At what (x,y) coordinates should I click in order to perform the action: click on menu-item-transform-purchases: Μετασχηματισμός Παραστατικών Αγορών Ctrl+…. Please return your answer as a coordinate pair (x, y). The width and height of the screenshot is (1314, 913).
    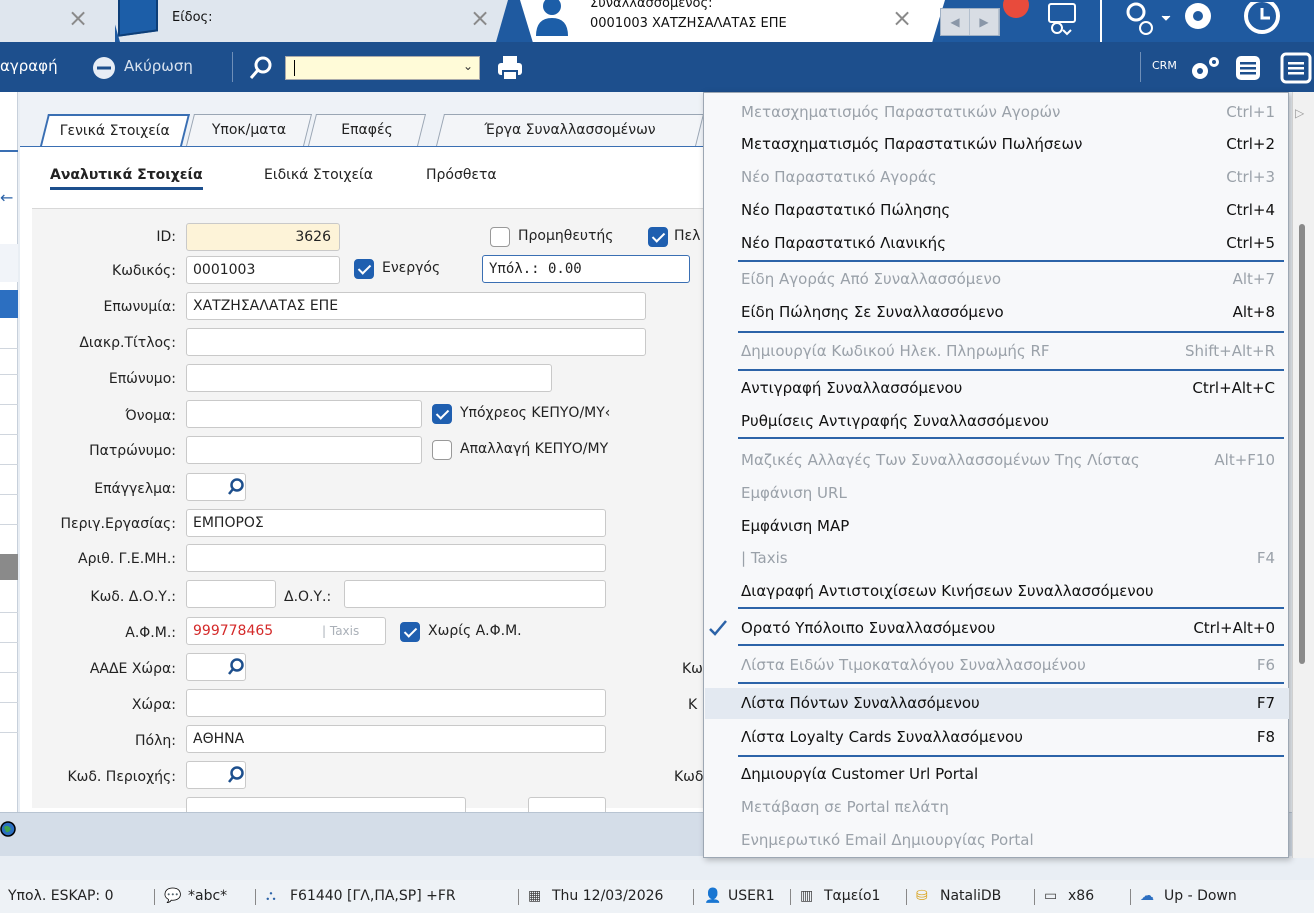
    Looking at the image, I should click on (997, 112).